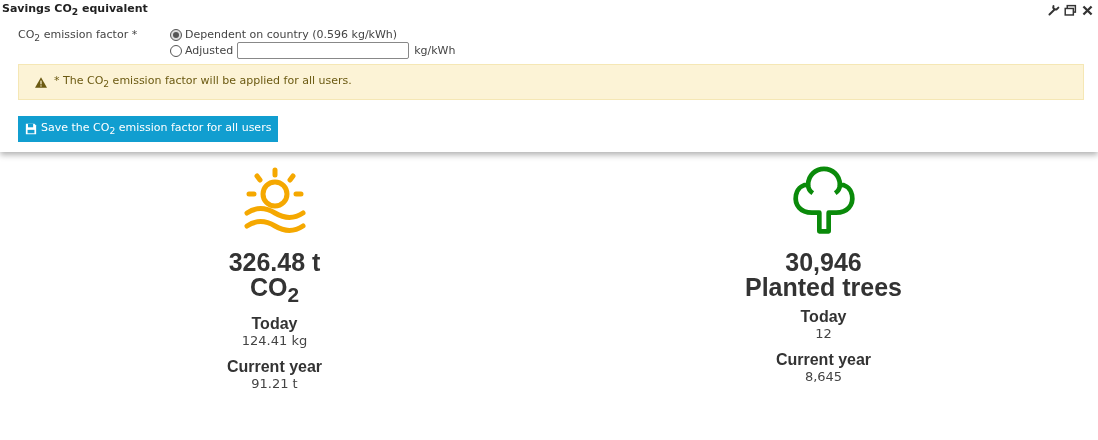 The image size is (1098, 440). What do you see at coordinates (274, 340) in the screenshot?
I see `stat-reading: 124.41 kg` at bounding box center [274, 340].